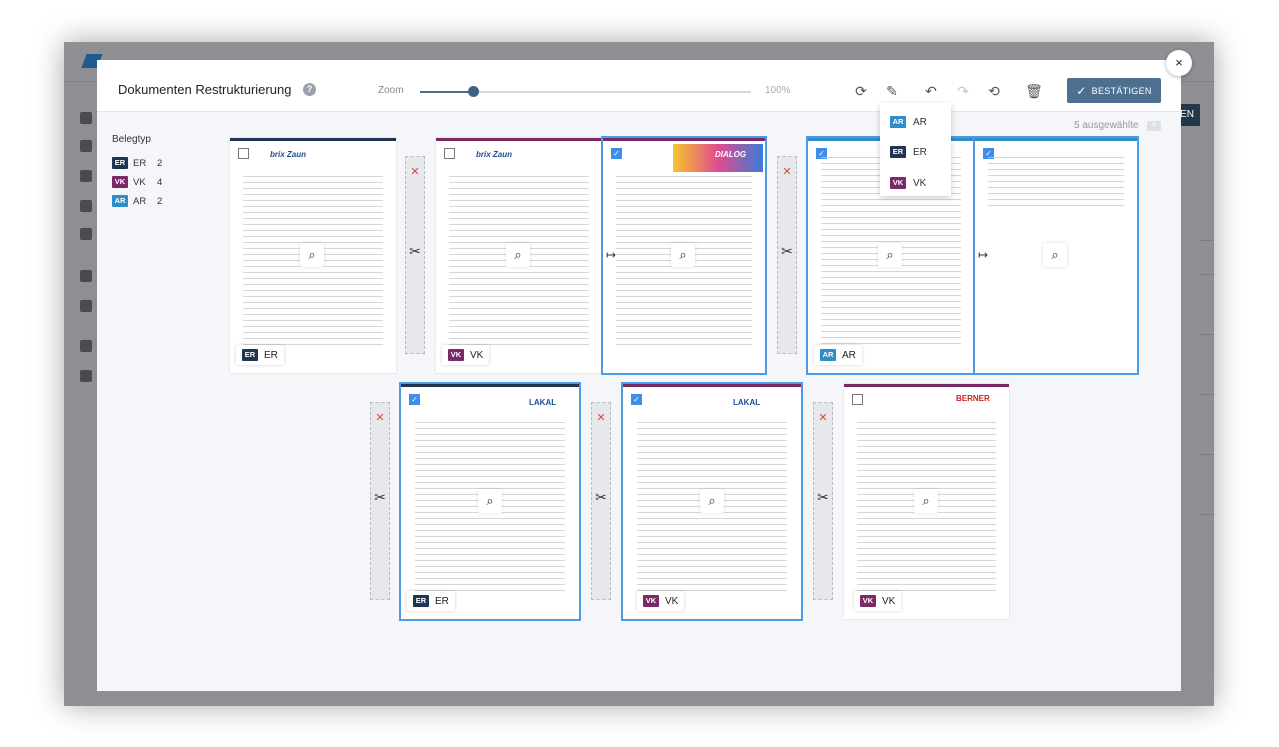 The image size is (1279, 747). What do you see at coordinates (672, 601) in the screenshot?
I see `page-doctype-label: VK` at bounding box center [672, 601].